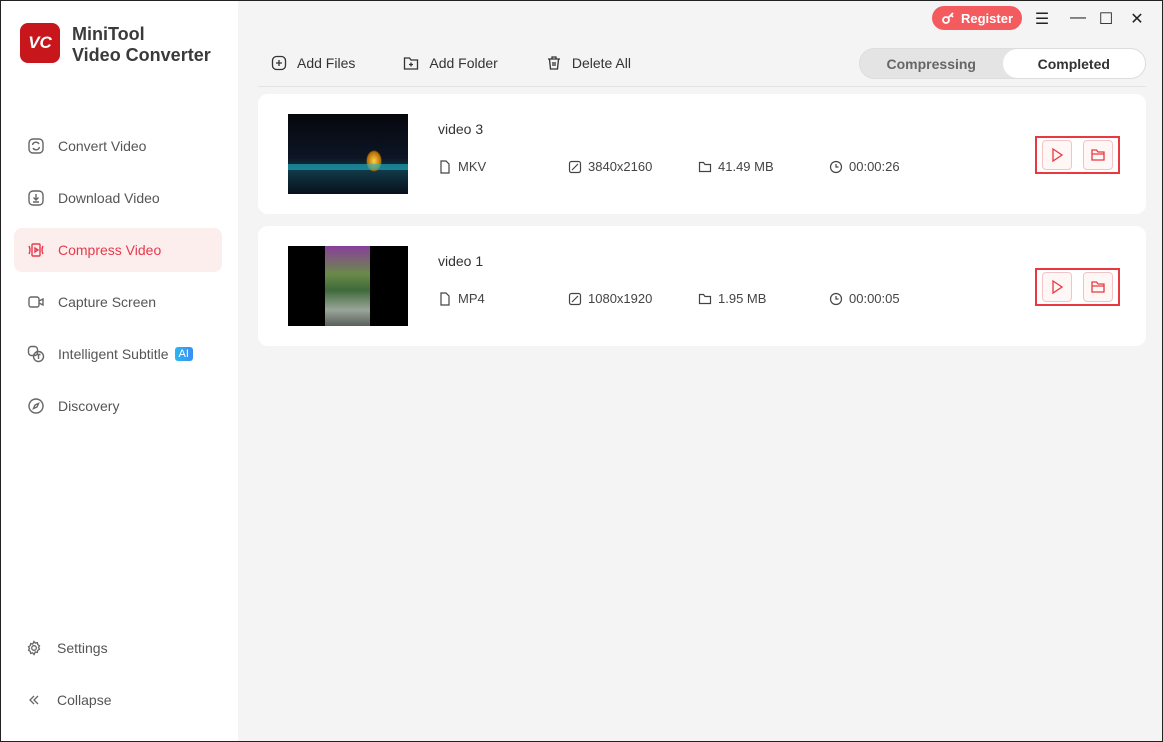 The image size is (1163, 742). I want to click on video-format: MP4, so click(461, 298).